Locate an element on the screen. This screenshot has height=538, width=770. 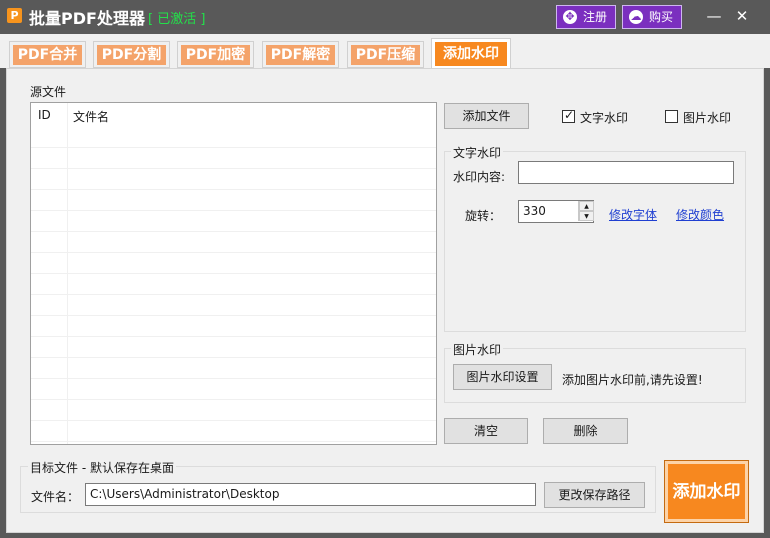
tab-pdf-compress: PDF压缩 is located at coordinates (385, 54).